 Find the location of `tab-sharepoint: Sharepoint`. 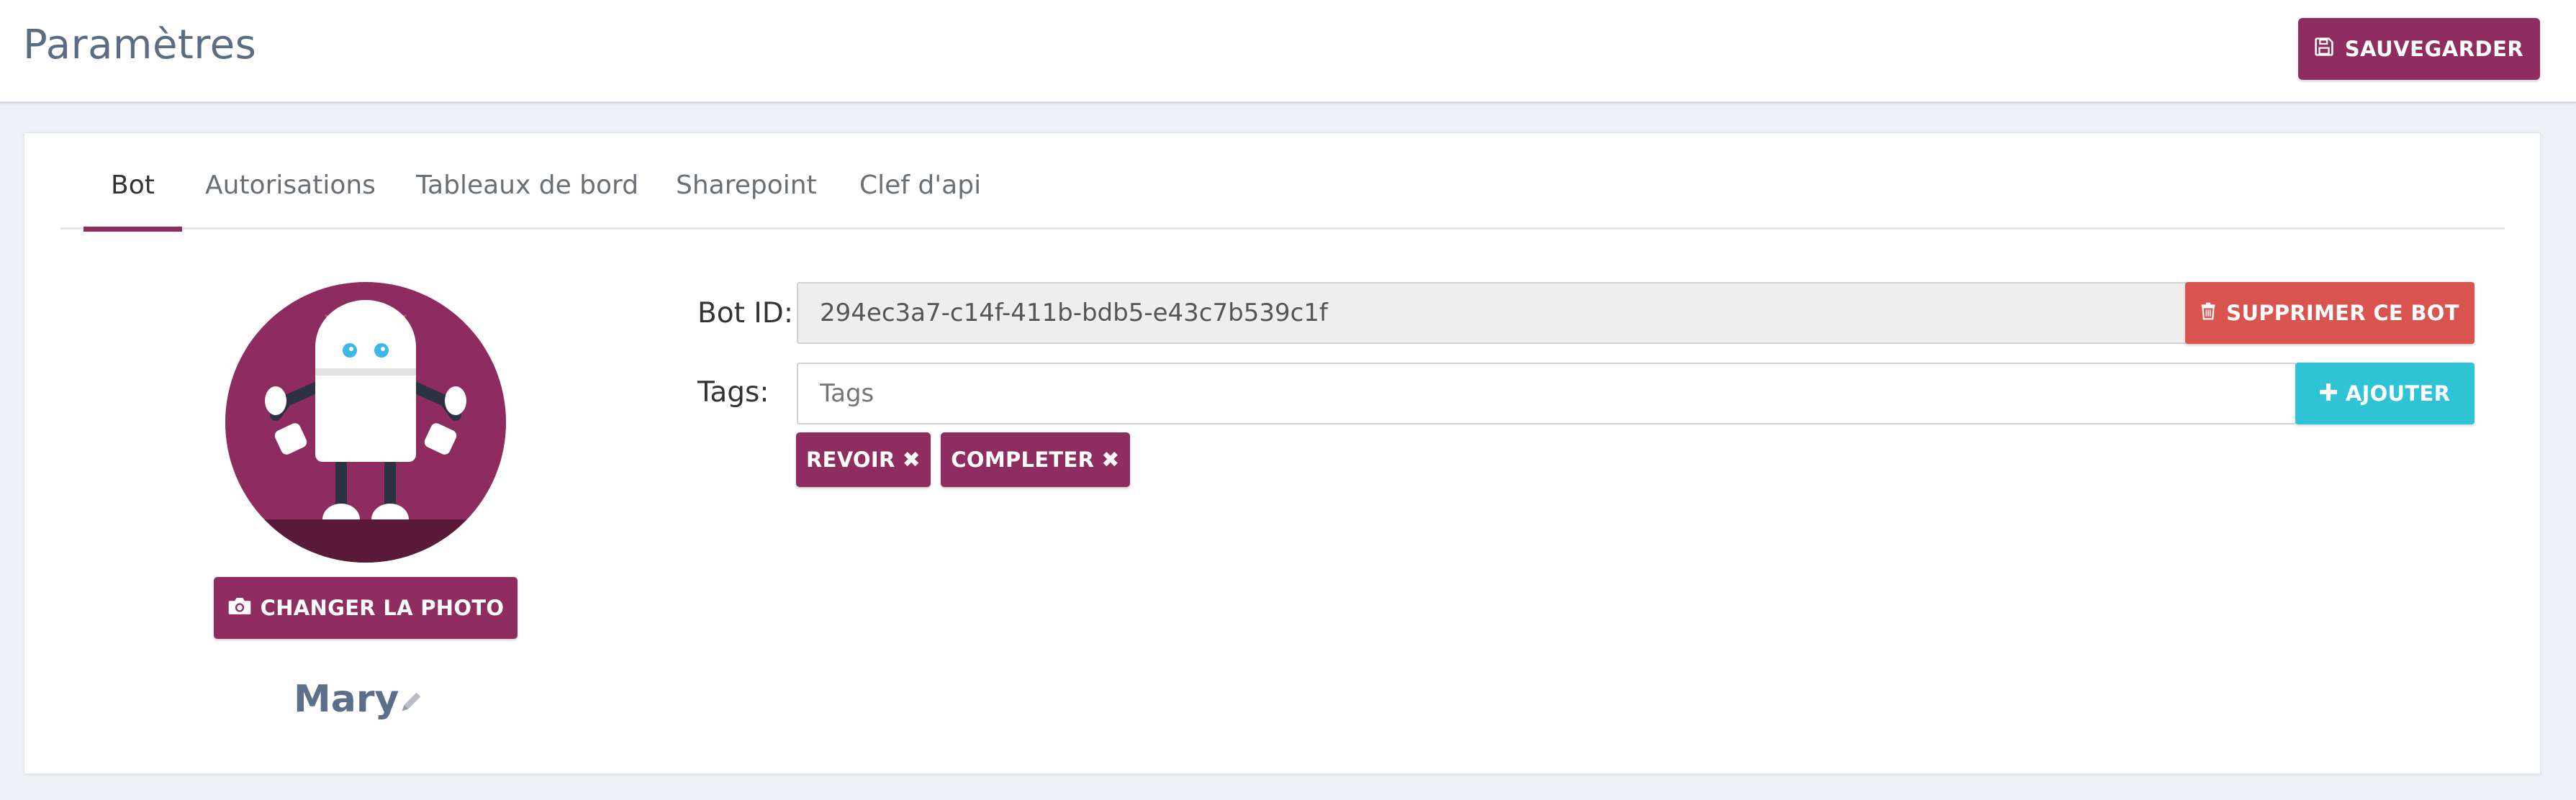

tab-sharepoint: Sharepoint is located at coordinates (746, 200).